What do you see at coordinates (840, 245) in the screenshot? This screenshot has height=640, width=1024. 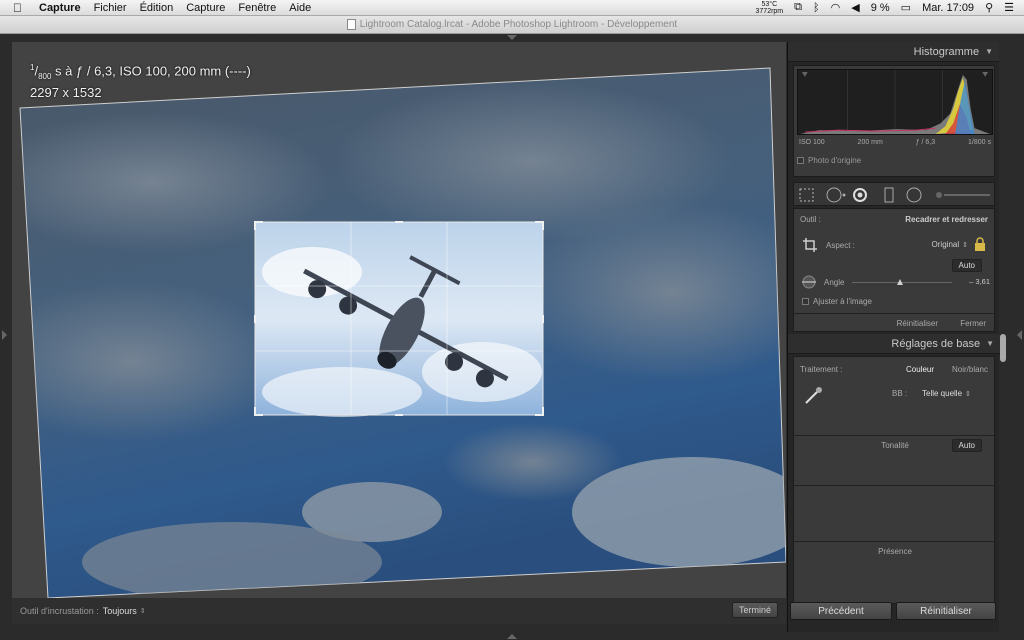 I see `aspect-label: Aspect :` at bounding box center [840, 245].